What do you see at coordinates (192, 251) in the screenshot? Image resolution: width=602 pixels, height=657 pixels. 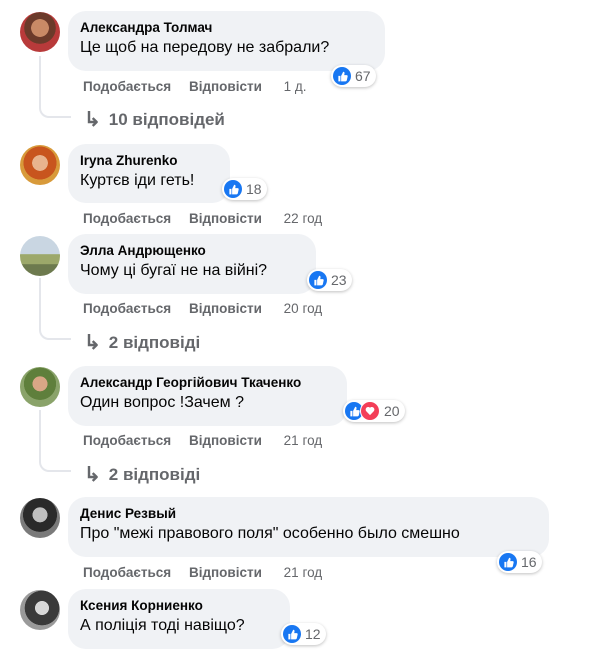 I see `comment-author: Элла Андрющенко` at bounding box center [192, 251].